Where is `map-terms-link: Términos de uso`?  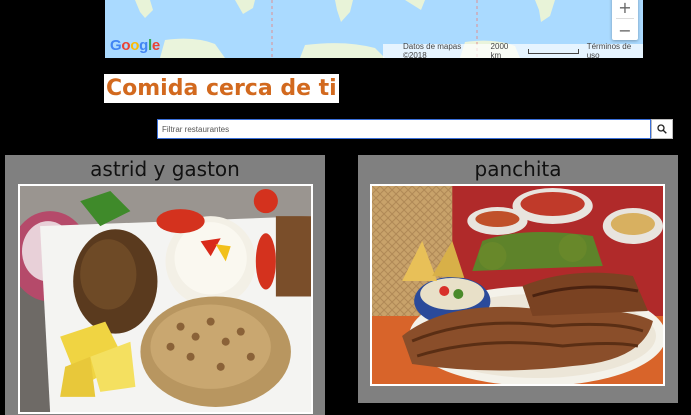 map-terms-link: Términos de uso is located at coordinates (615, 50).